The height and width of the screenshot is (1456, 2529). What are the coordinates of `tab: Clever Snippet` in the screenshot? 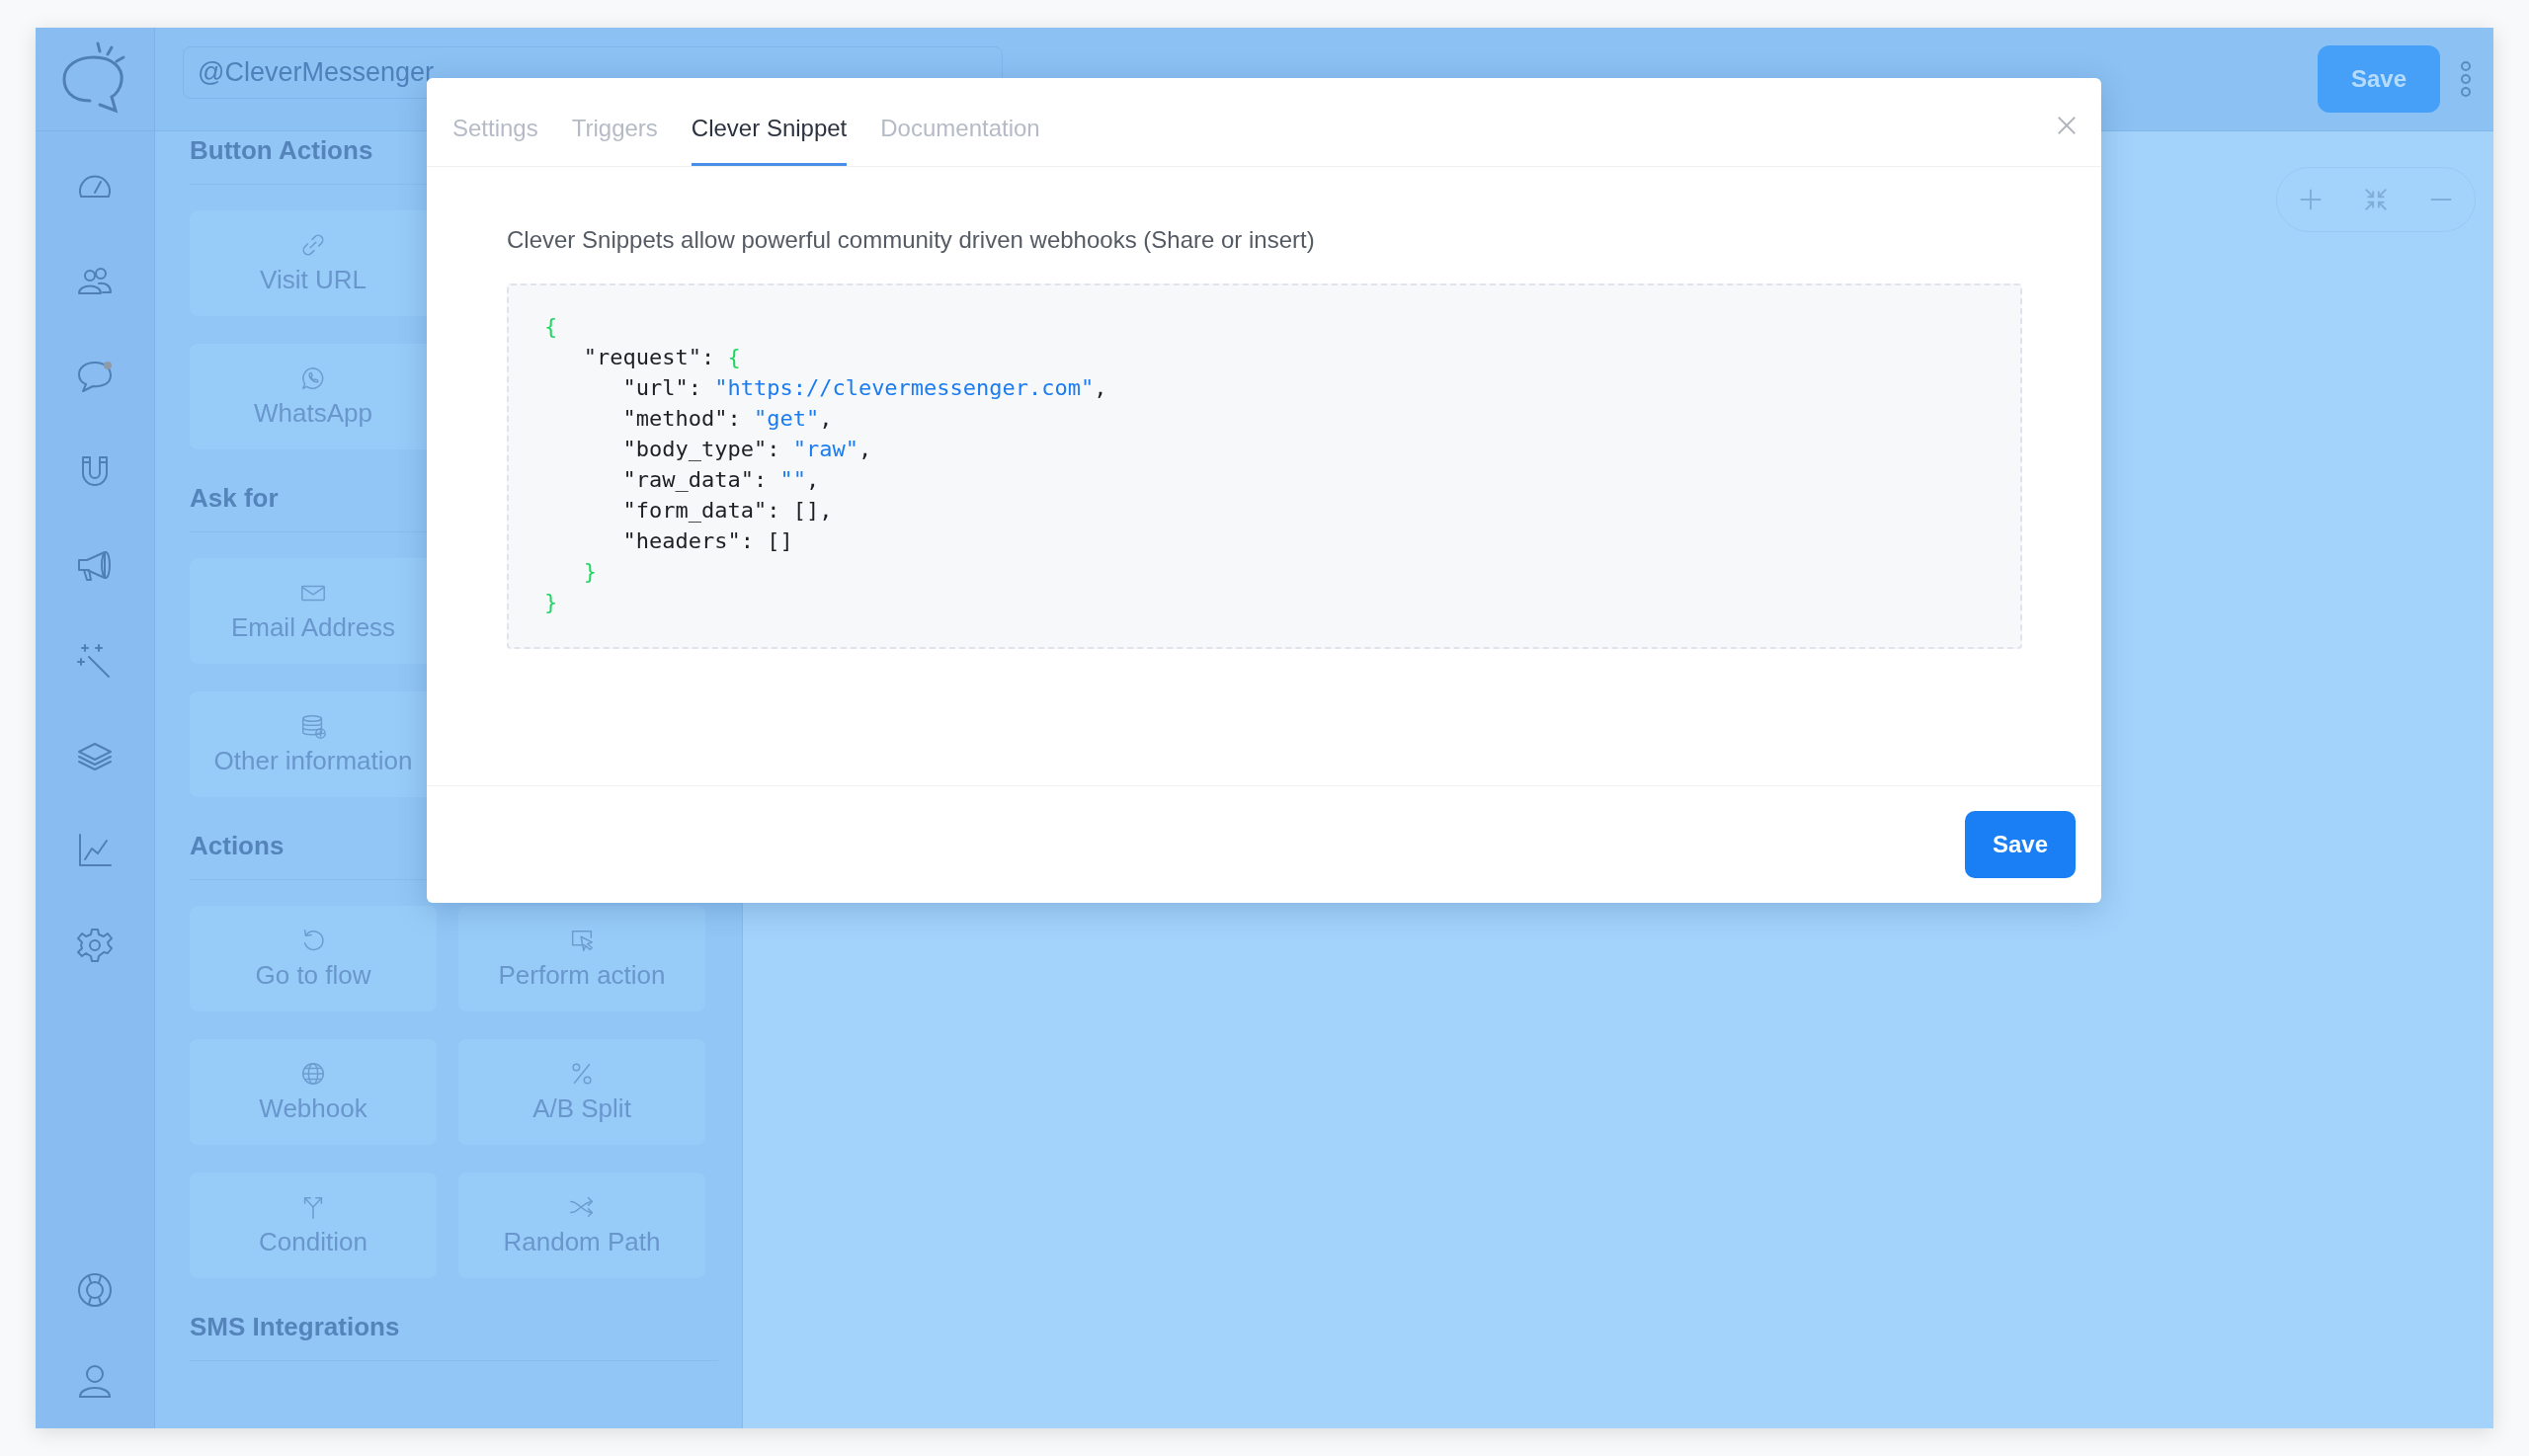 It's located at (769, 122).